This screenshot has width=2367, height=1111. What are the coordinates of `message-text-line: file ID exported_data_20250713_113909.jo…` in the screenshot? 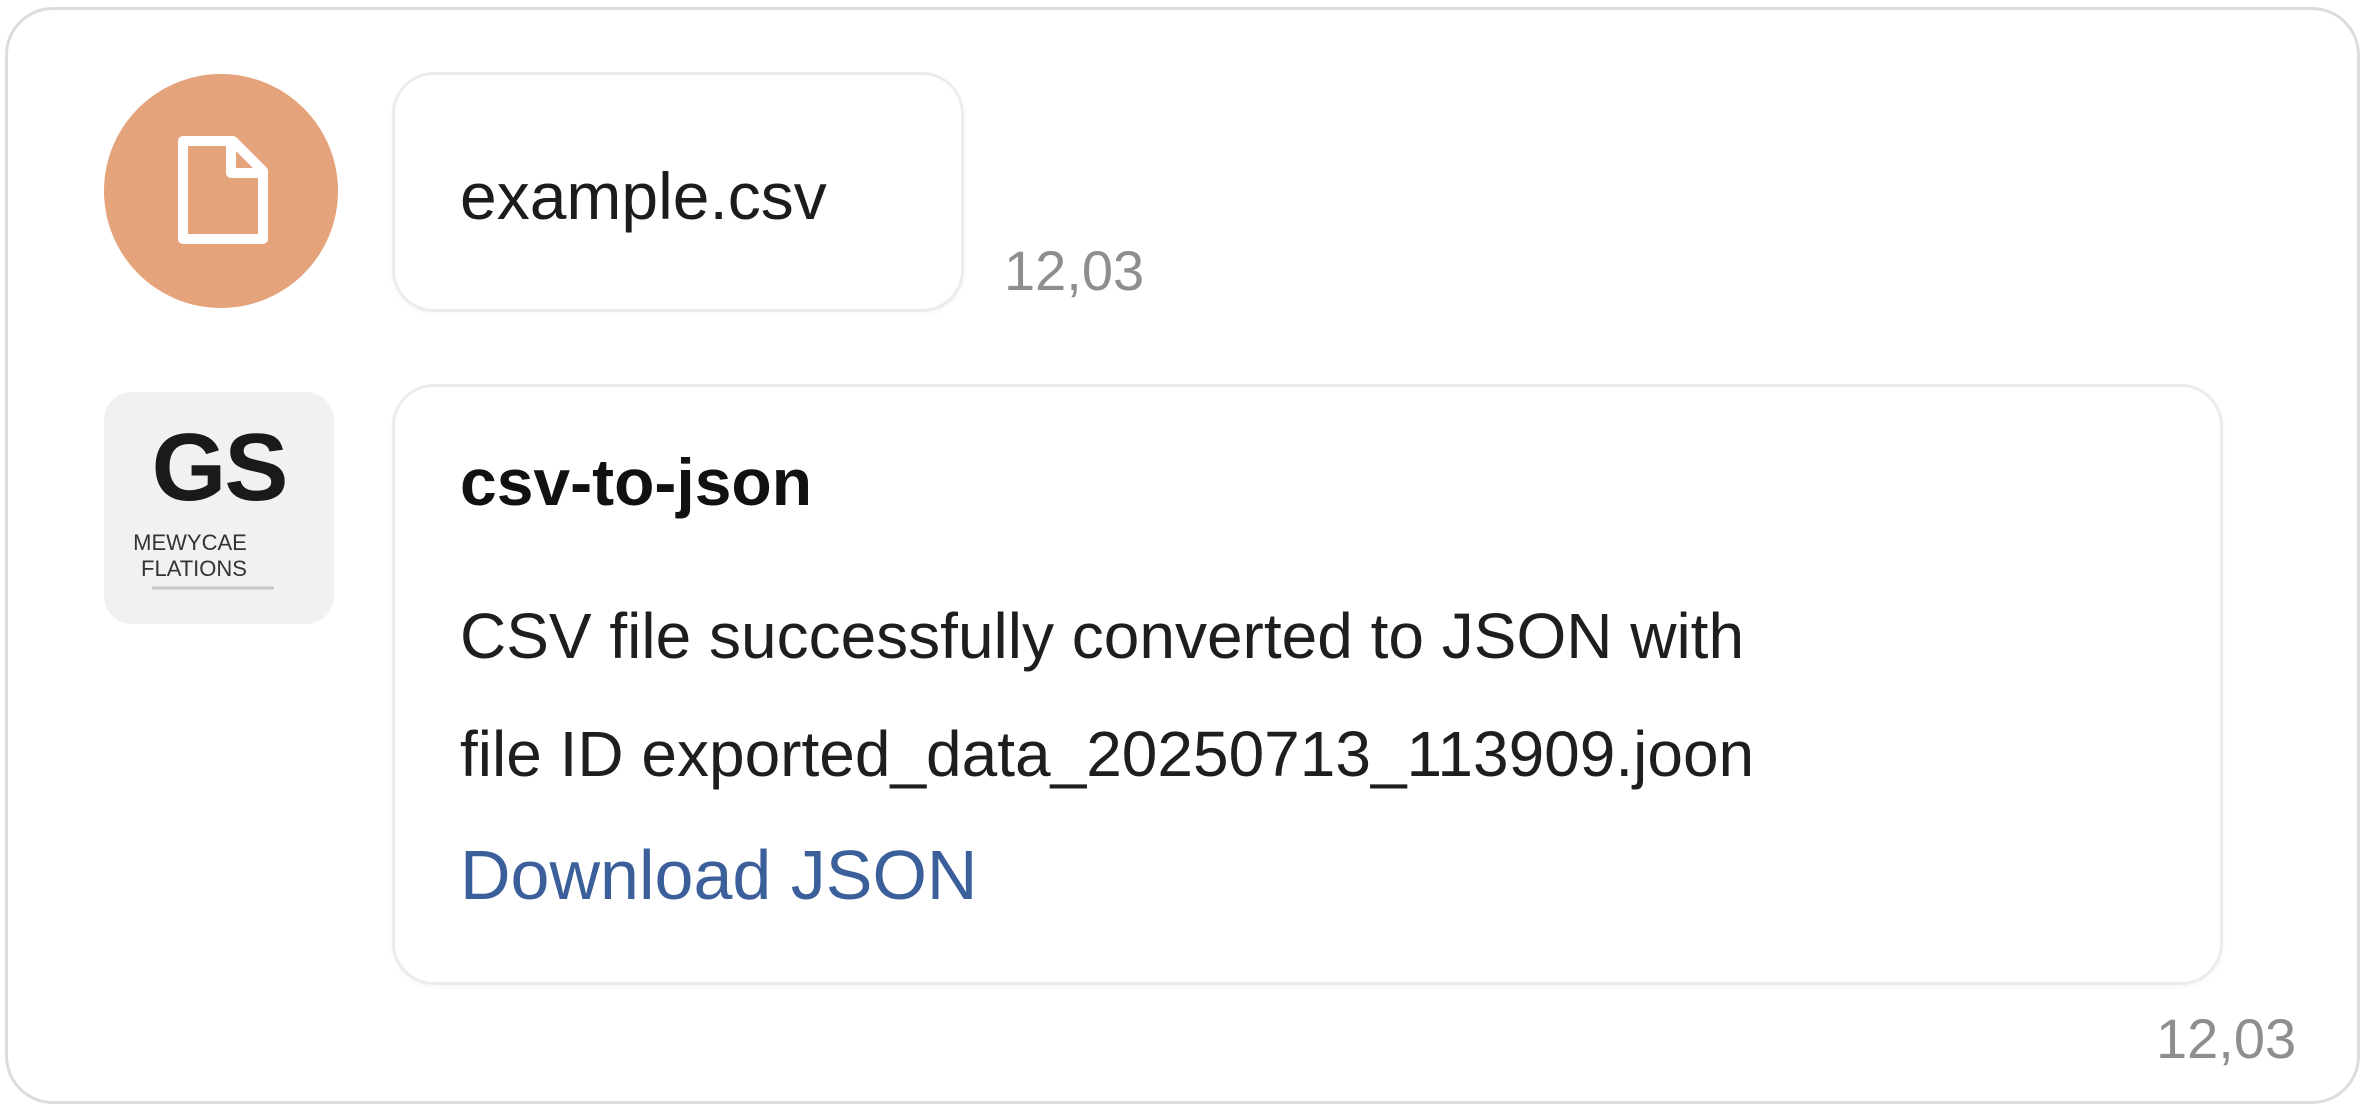 It's located at (1107, 754).